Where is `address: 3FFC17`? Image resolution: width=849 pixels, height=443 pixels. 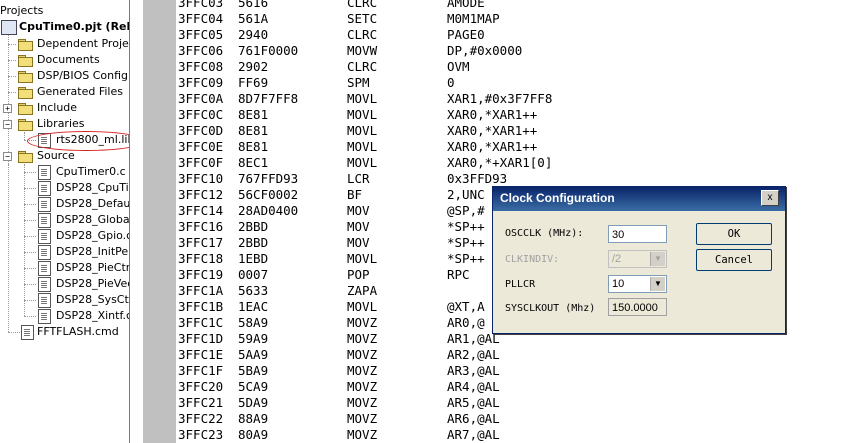 address: 3FFC17 is located at coordinates (201, 242).